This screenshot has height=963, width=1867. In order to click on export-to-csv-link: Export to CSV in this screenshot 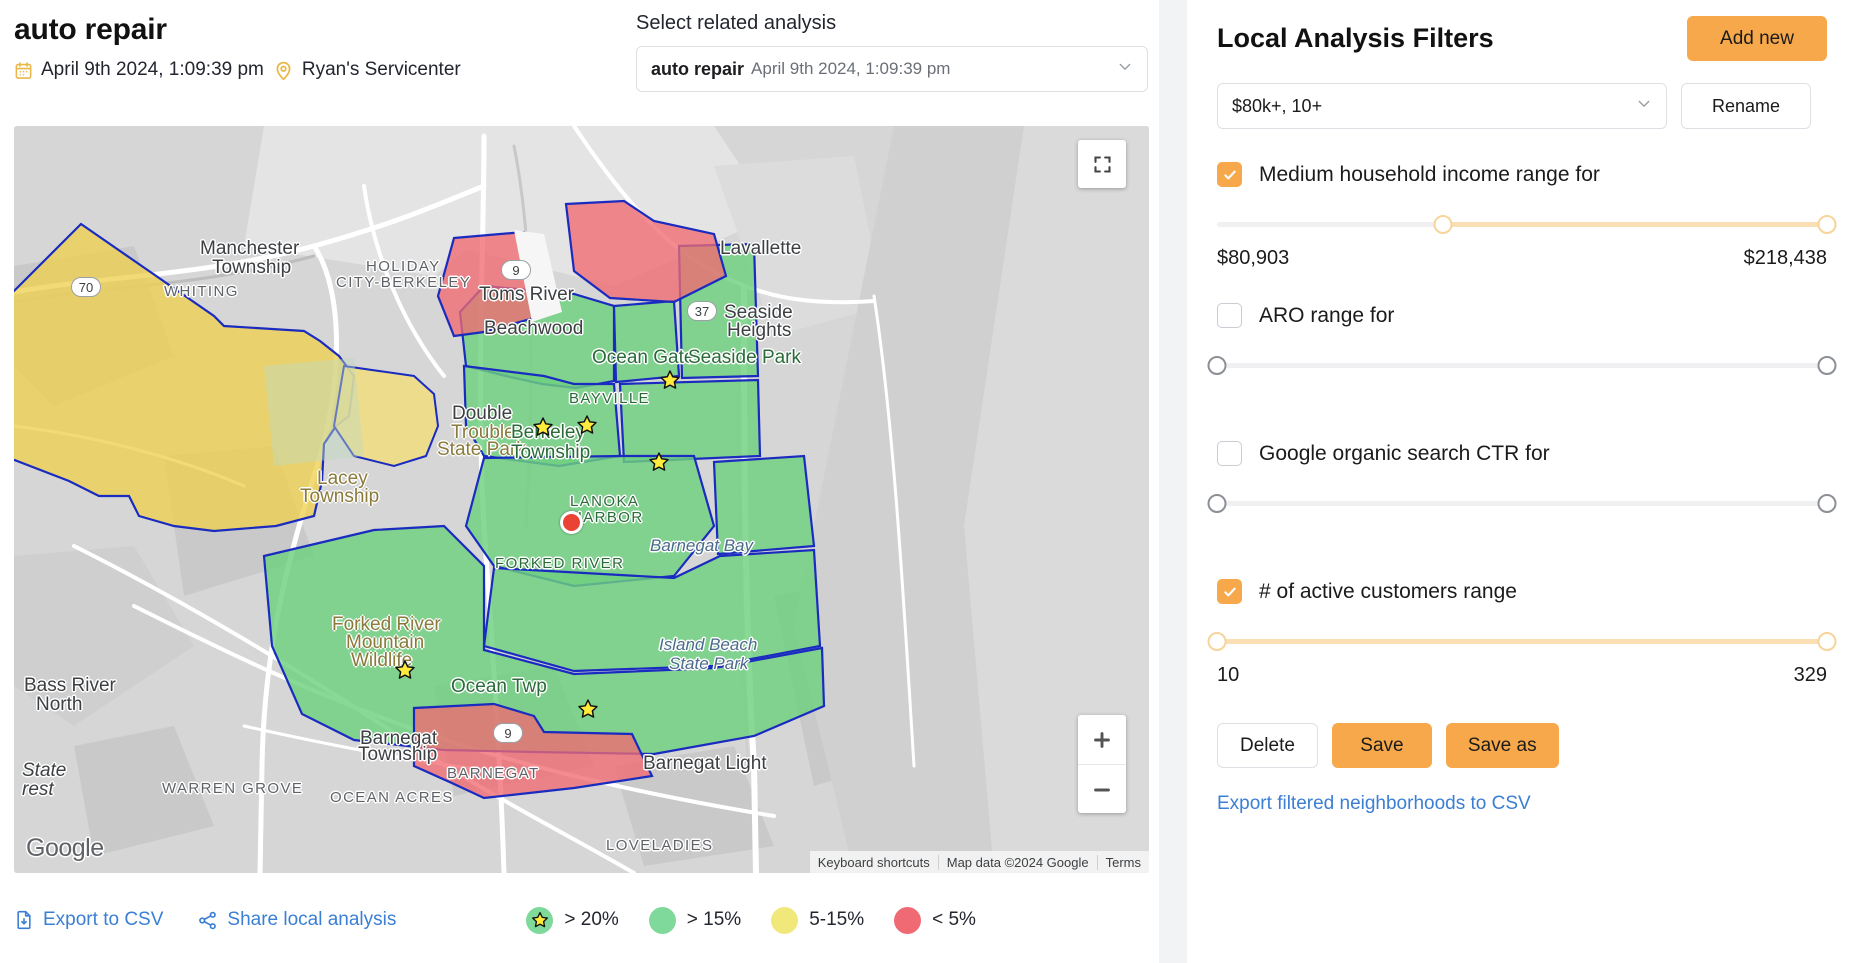, I will do `click(88, 920)`.